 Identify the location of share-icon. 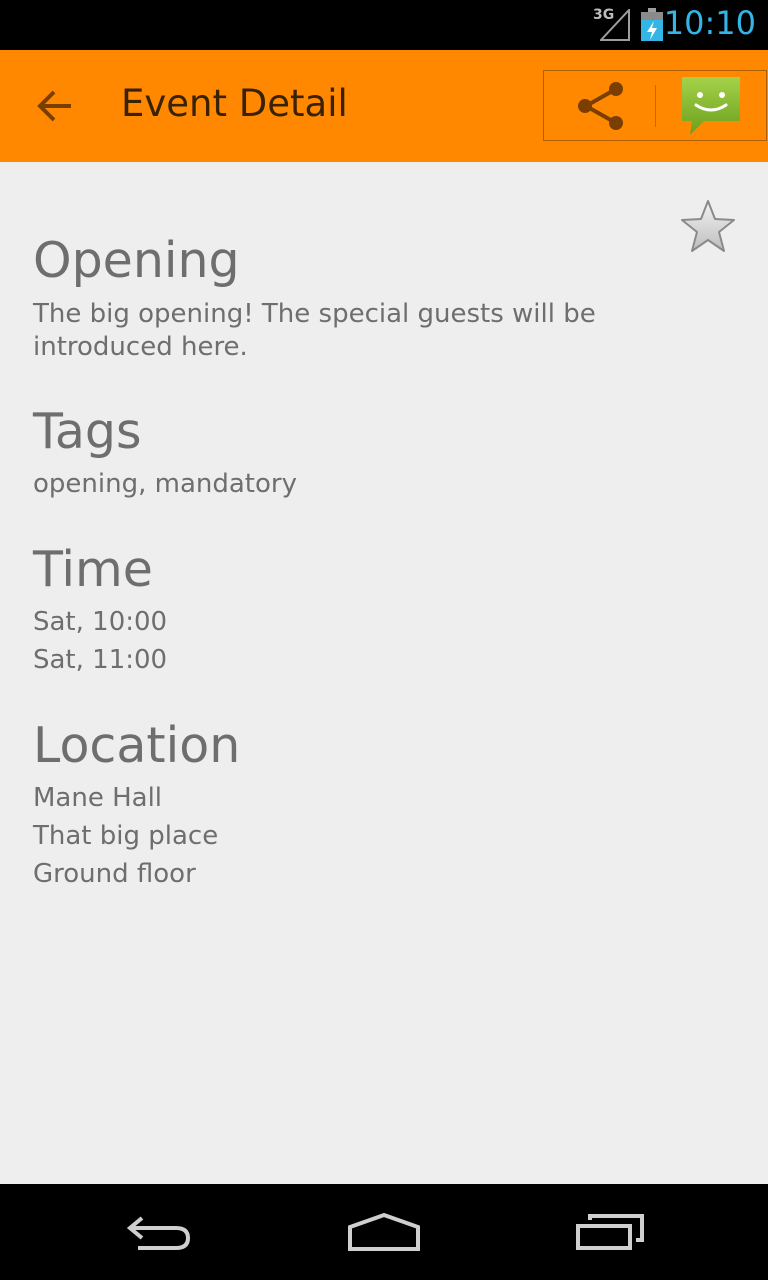
(600, 105).